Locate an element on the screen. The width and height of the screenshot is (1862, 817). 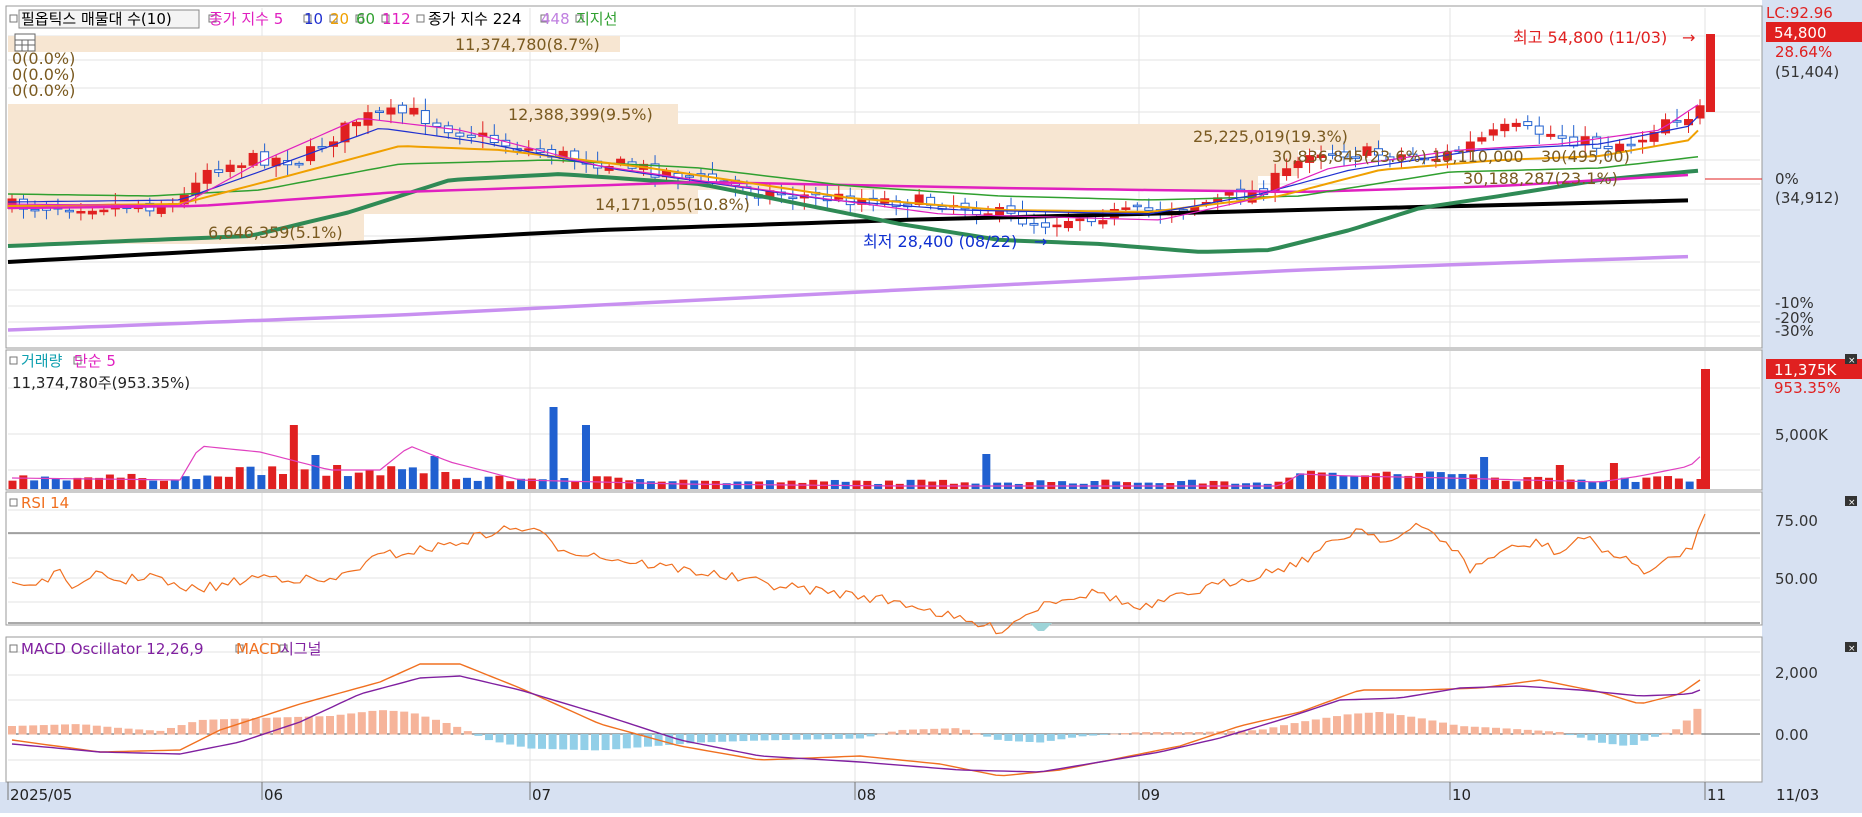
volume-profile-label: 12,388,399(9.5%) is located at coordinates (580, 114).